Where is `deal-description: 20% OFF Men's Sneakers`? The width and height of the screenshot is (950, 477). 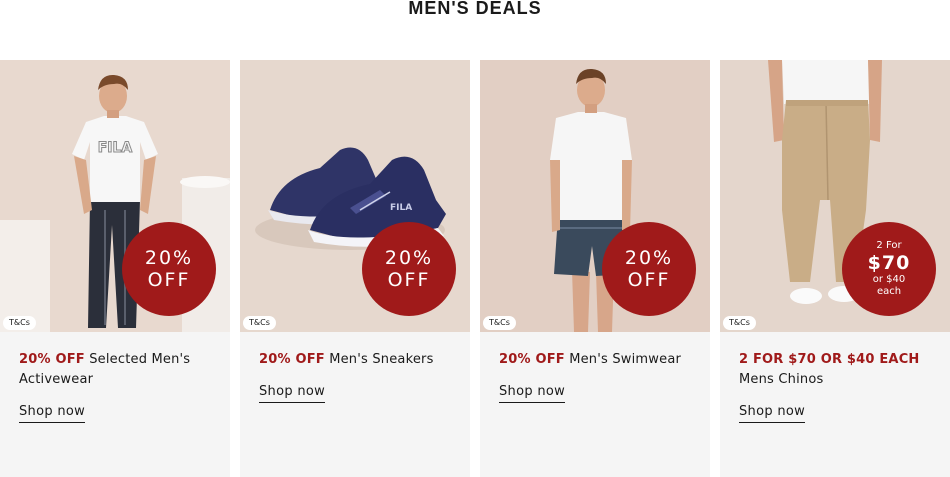
deal-description: 20% OFF Men's Sneakers is located at coordinates (359, 360).